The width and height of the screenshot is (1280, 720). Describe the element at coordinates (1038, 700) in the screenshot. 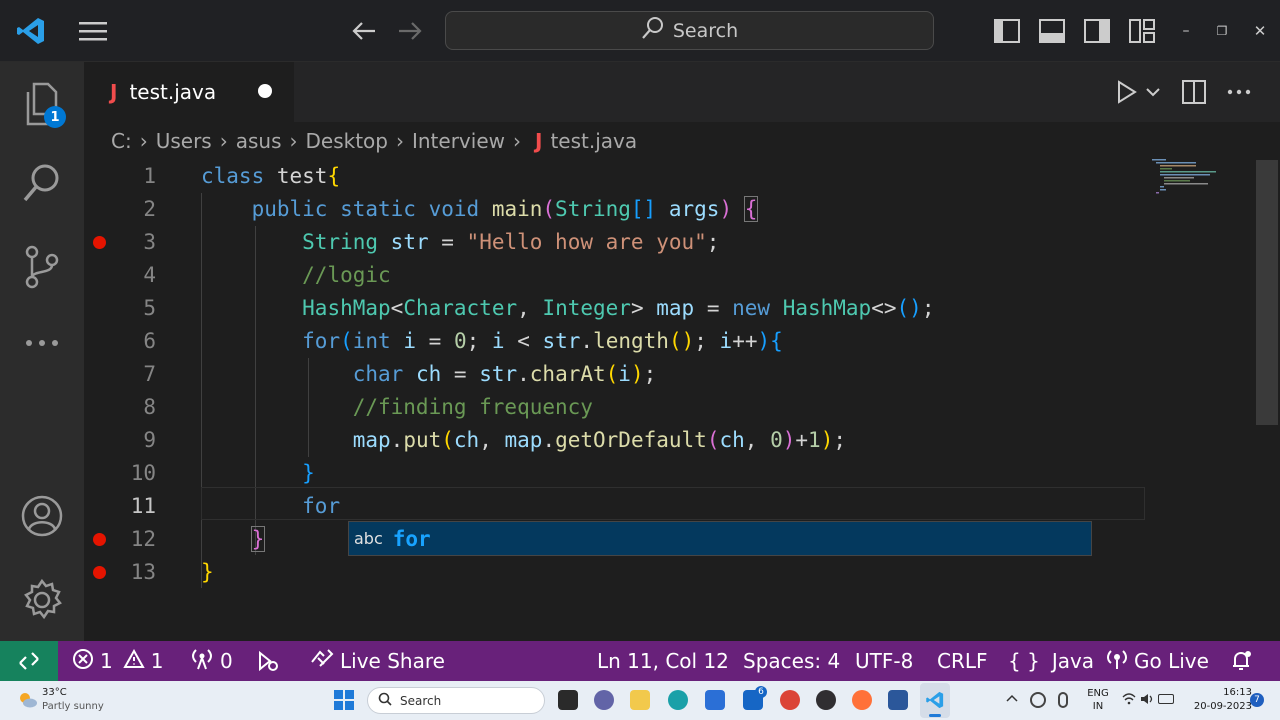

I see `sync-icon` at that location.